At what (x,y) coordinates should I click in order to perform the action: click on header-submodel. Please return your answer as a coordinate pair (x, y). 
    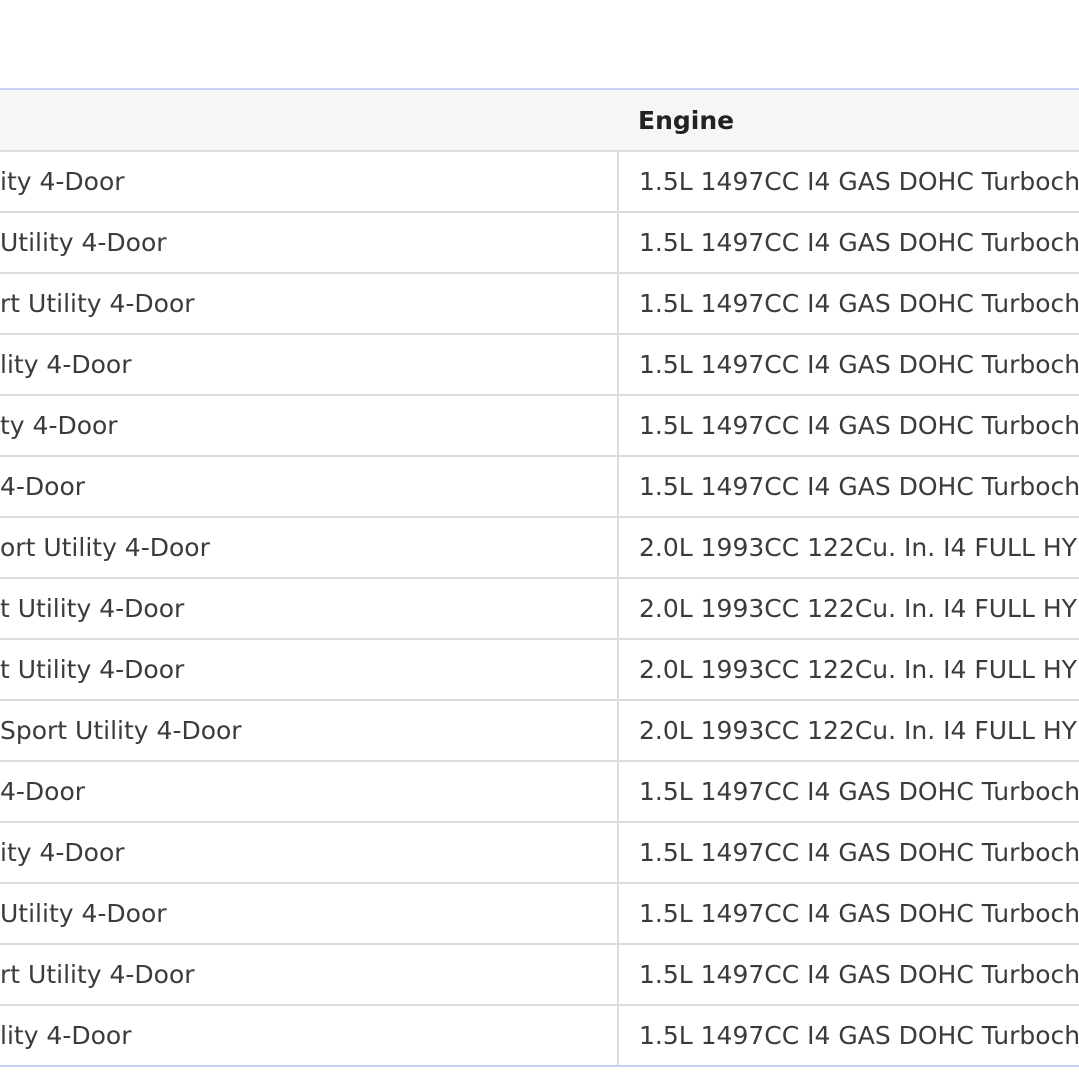
    Looking at the image, I should click on (309, 120).